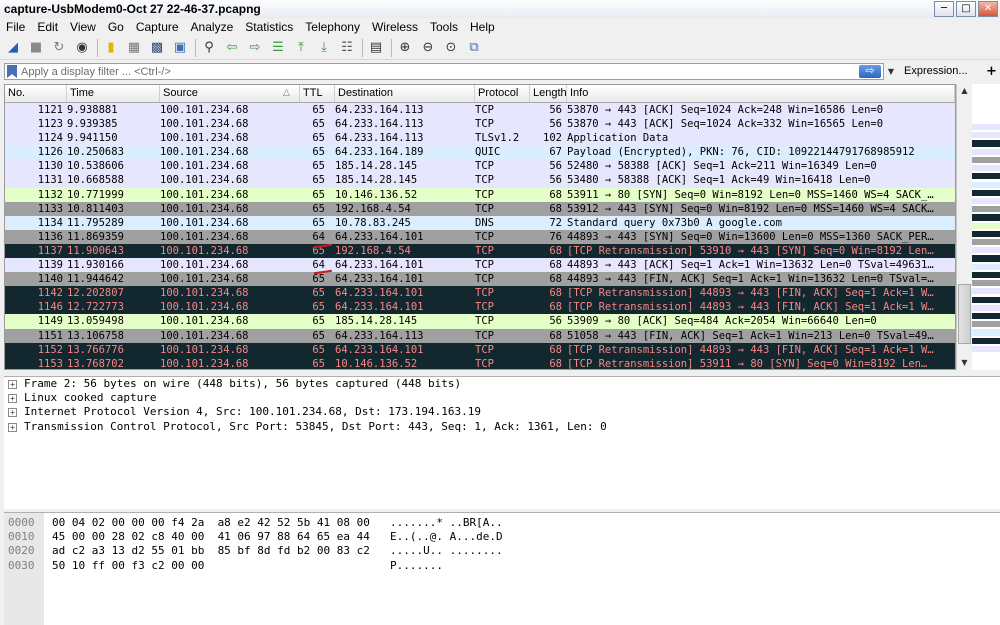 This screenshot has width=1000, height=625. I want to click on filter-history-dropdown: ▼, so click(891, 71).